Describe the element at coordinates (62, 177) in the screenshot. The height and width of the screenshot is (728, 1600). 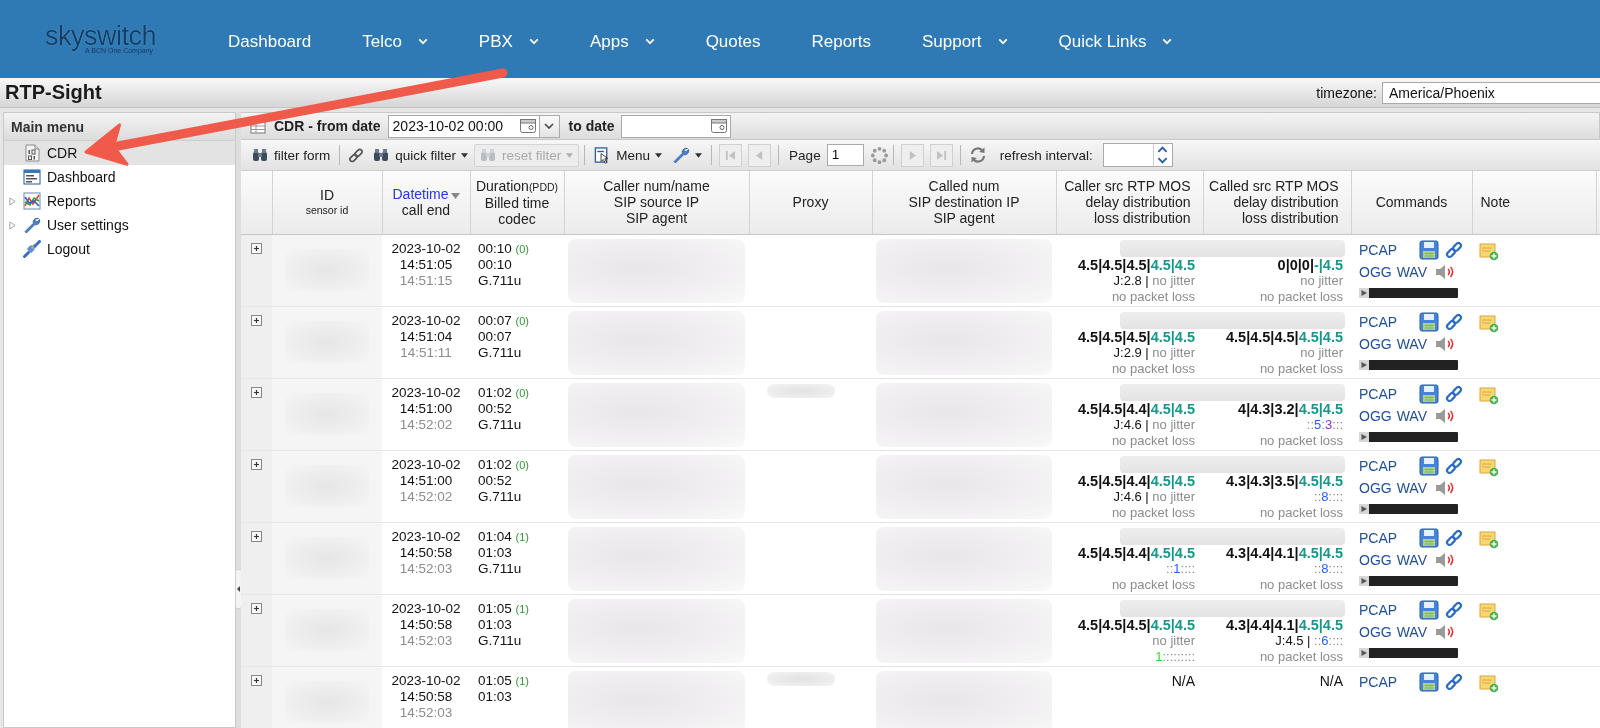
I see `menu-item: Dashboard` at that location.